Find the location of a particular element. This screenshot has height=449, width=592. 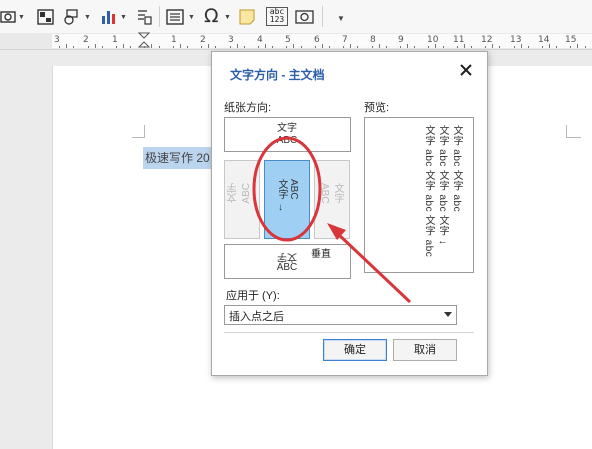

rotated-left-option: 文字 ABC is located at coordinates (242, 199).